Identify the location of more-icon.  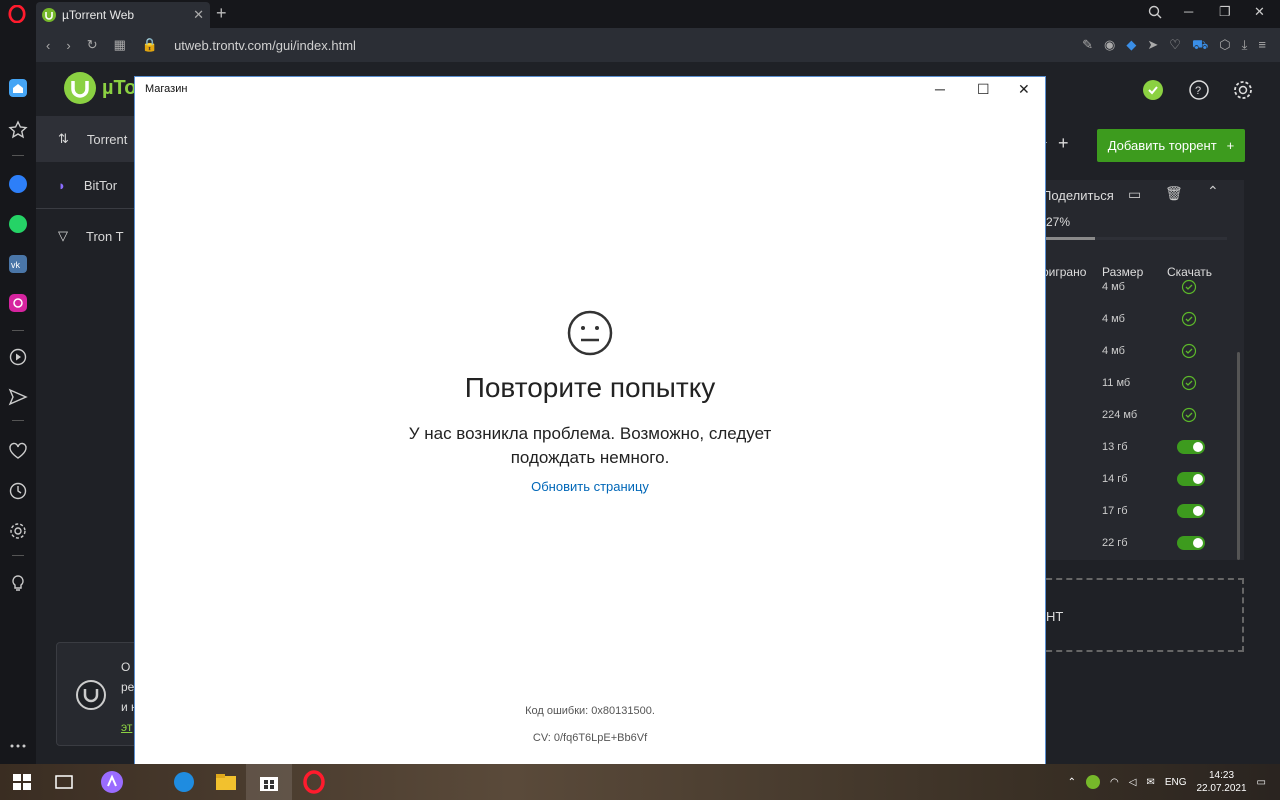
(18, 746).